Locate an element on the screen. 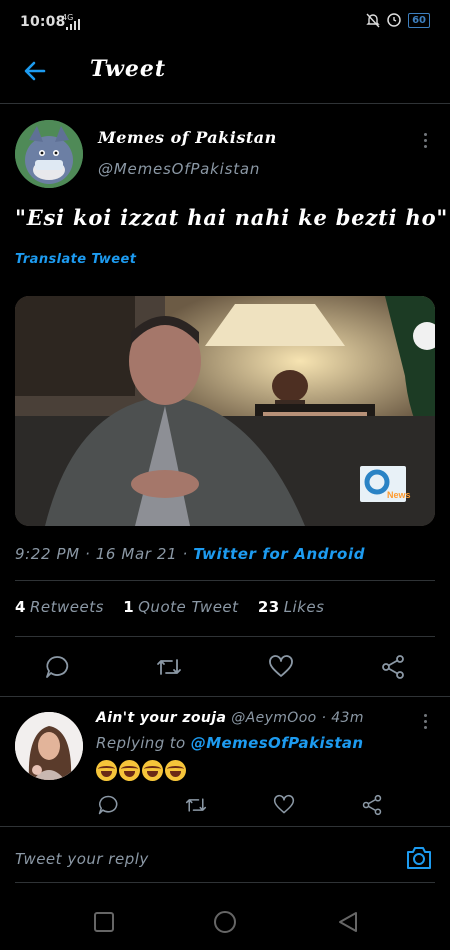 This screenshot has width=450, height=950. reply-heart-icon is located at coordinates (284, 805).